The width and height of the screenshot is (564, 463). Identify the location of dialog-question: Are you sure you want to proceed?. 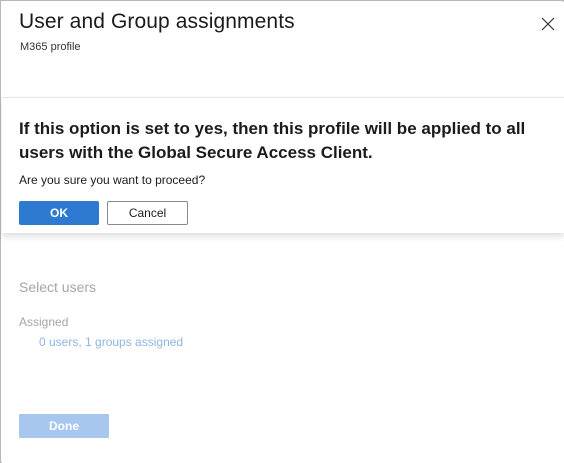
(112, 180).